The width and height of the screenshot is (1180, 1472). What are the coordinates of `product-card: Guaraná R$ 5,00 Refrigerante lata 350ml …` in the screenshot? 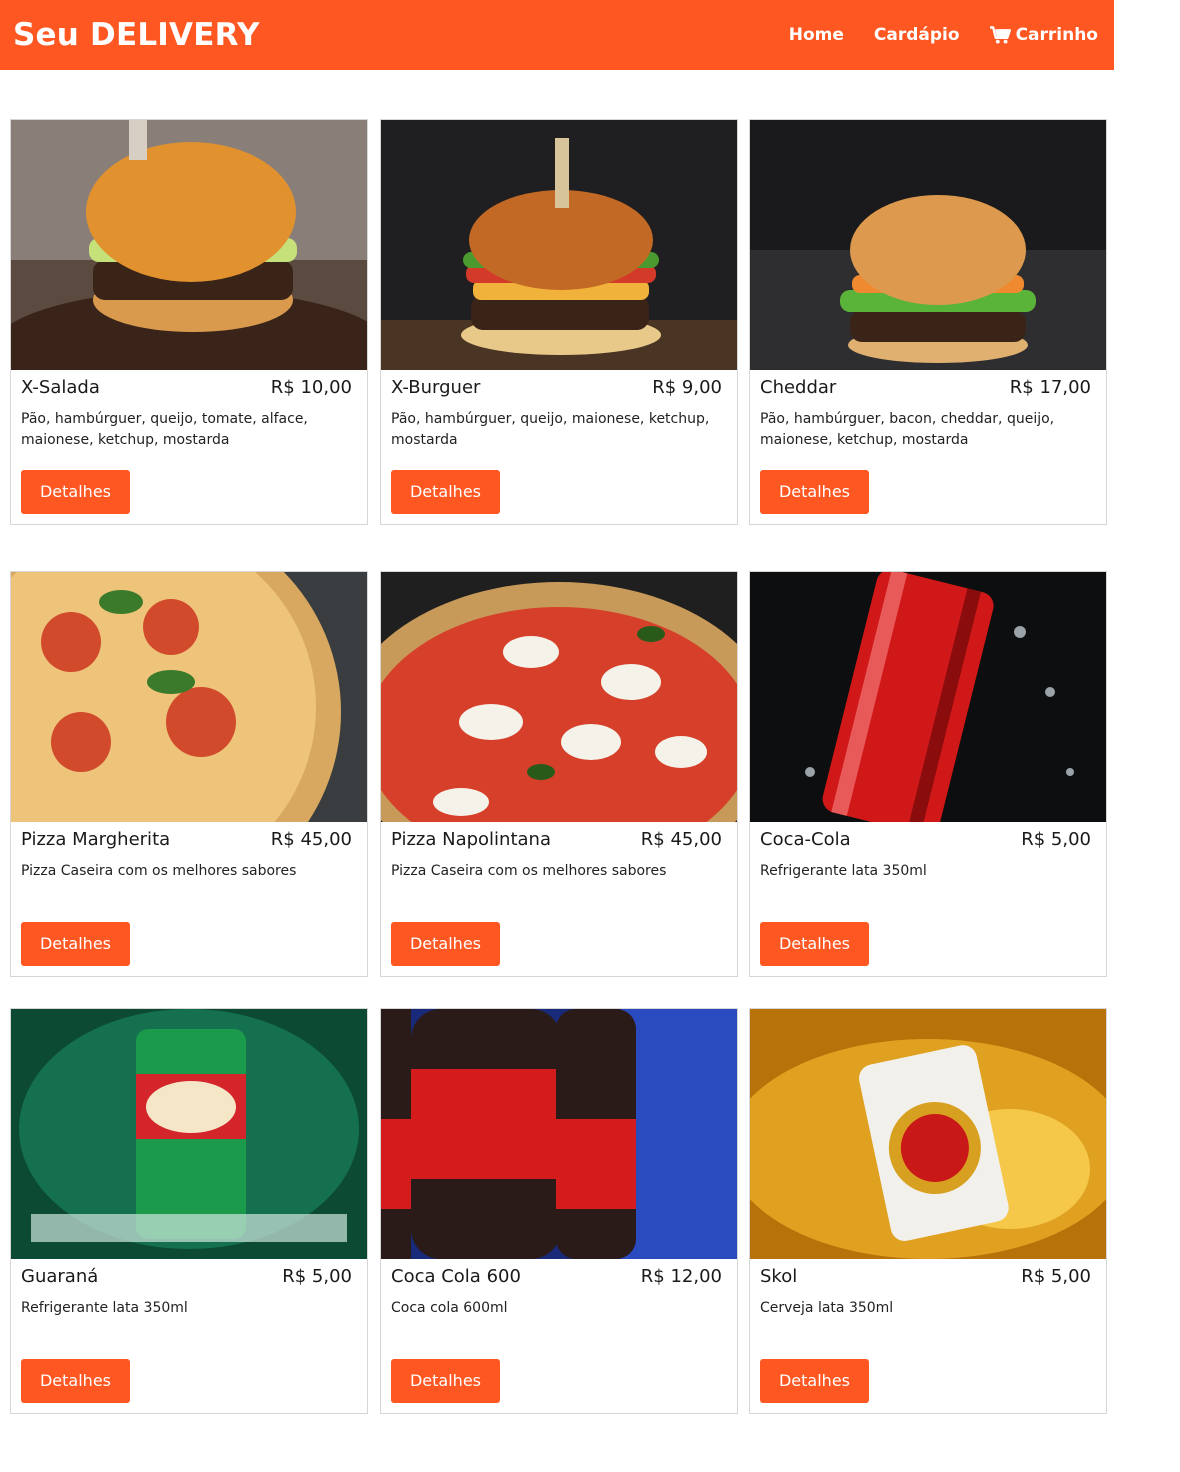 It's located at (189, 1211).